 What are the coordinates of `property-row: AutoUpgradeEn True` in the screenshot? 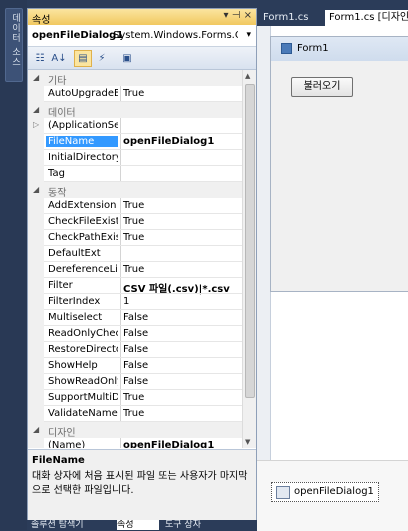 It's located at (135, 94).